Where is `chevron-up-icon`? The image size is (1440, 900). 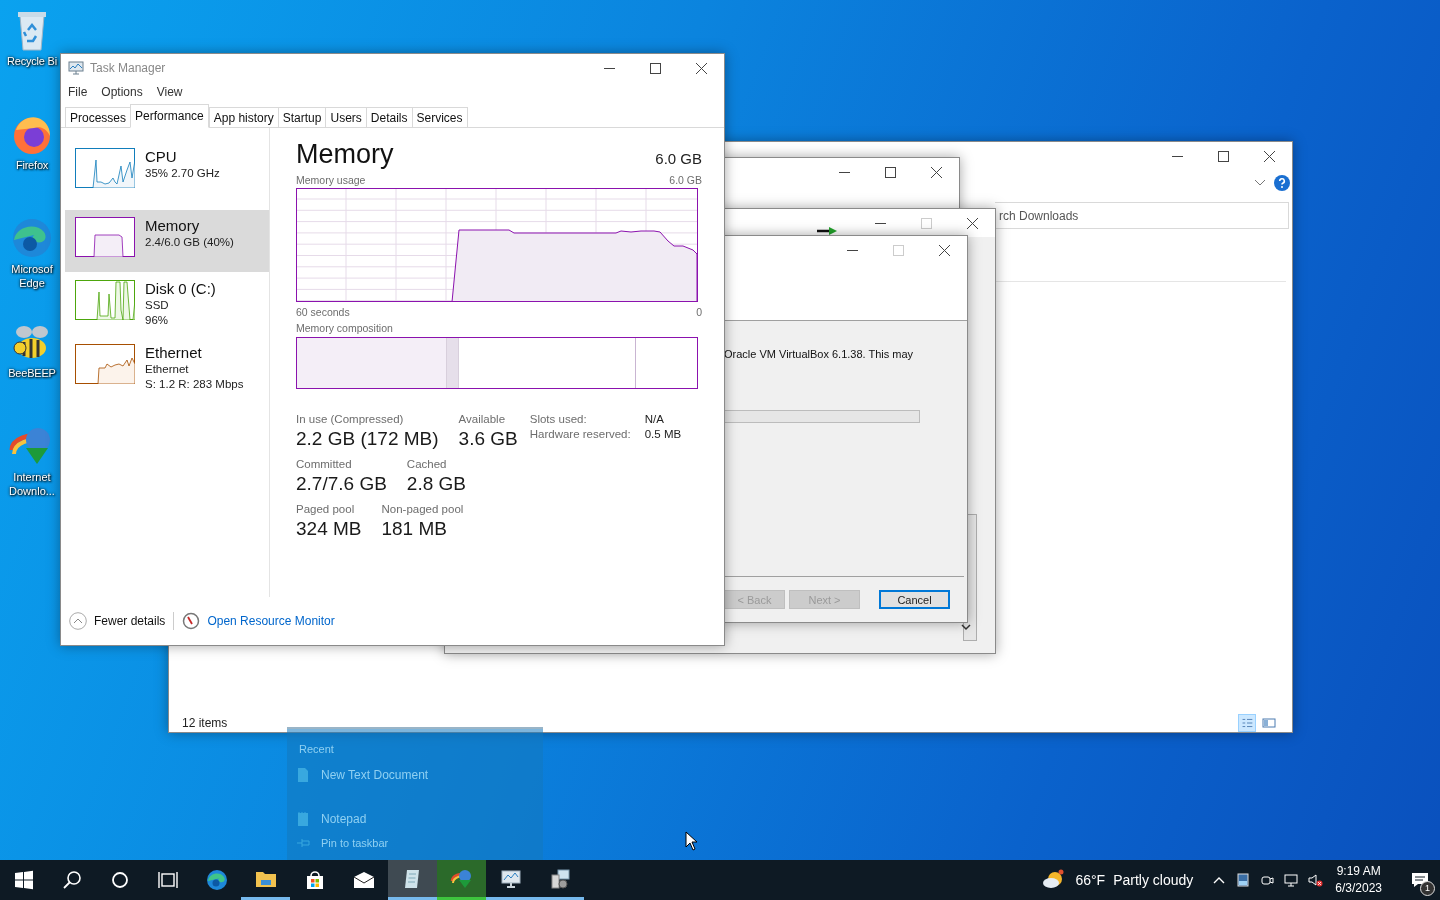
chevron-up-icon is located at coordinates (78, 621).